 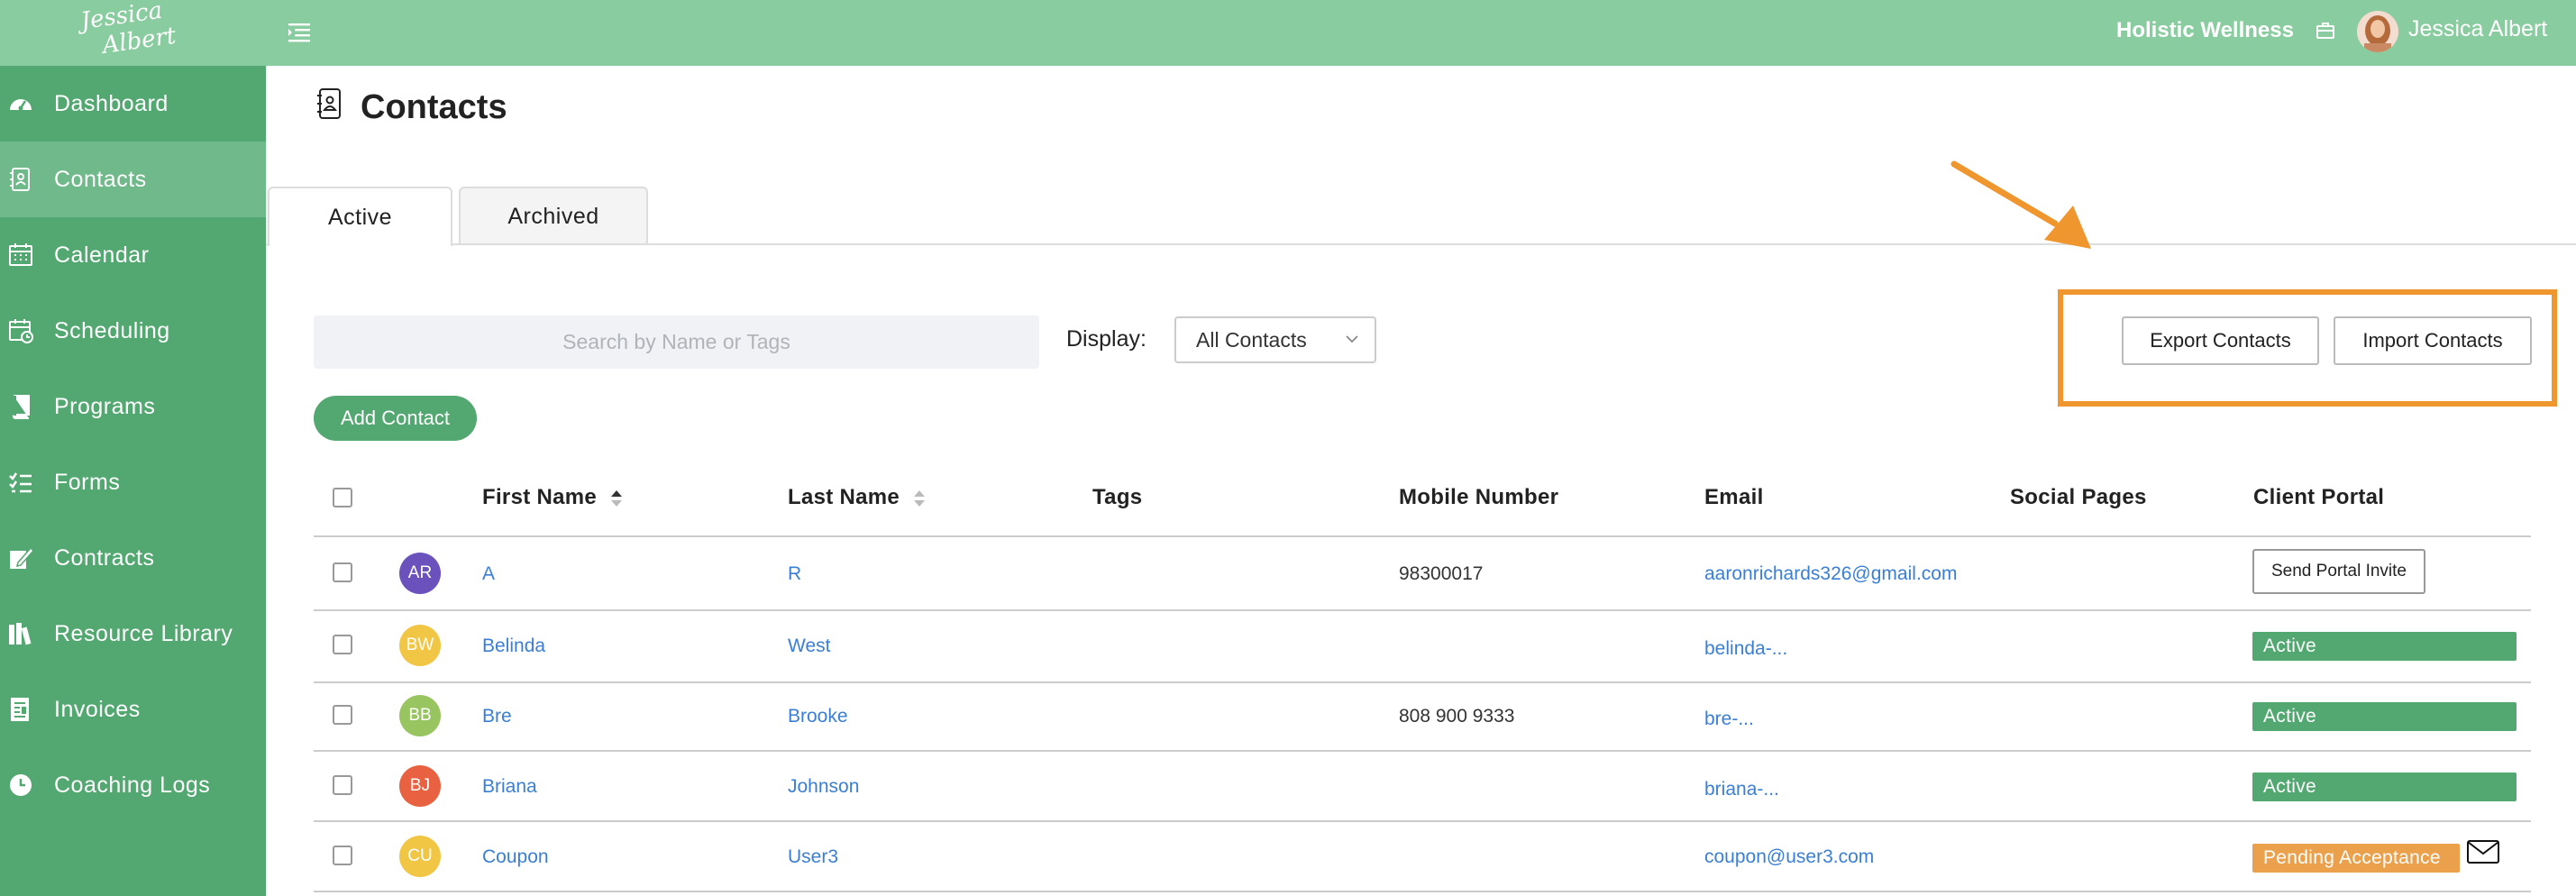 I want to click on last-name-link: West, so click(x=809, y=646).